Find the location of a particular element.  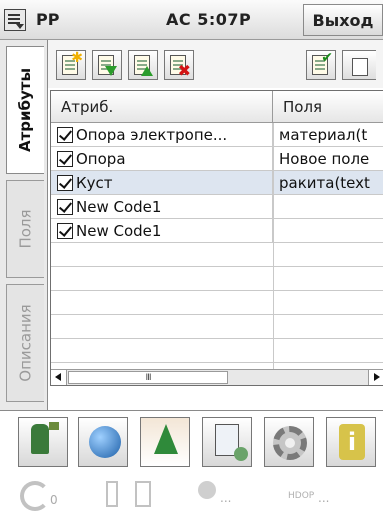

grid-header: Атриб. Поля is located at coordinates (217, 107).